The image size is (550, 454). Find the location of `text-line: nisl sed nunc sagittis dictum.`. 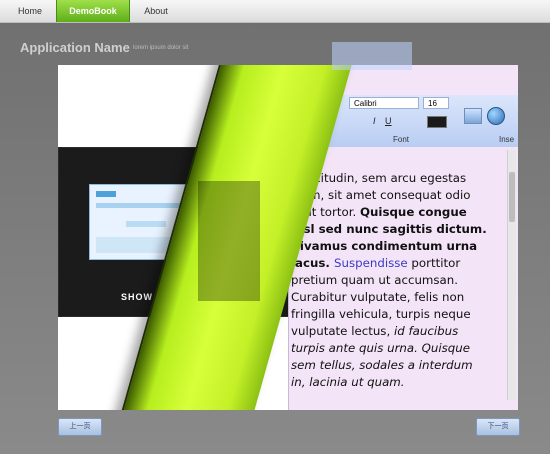

text-line: nisl sed nunc sagittis dictum. is located at coordinates (389, 229).